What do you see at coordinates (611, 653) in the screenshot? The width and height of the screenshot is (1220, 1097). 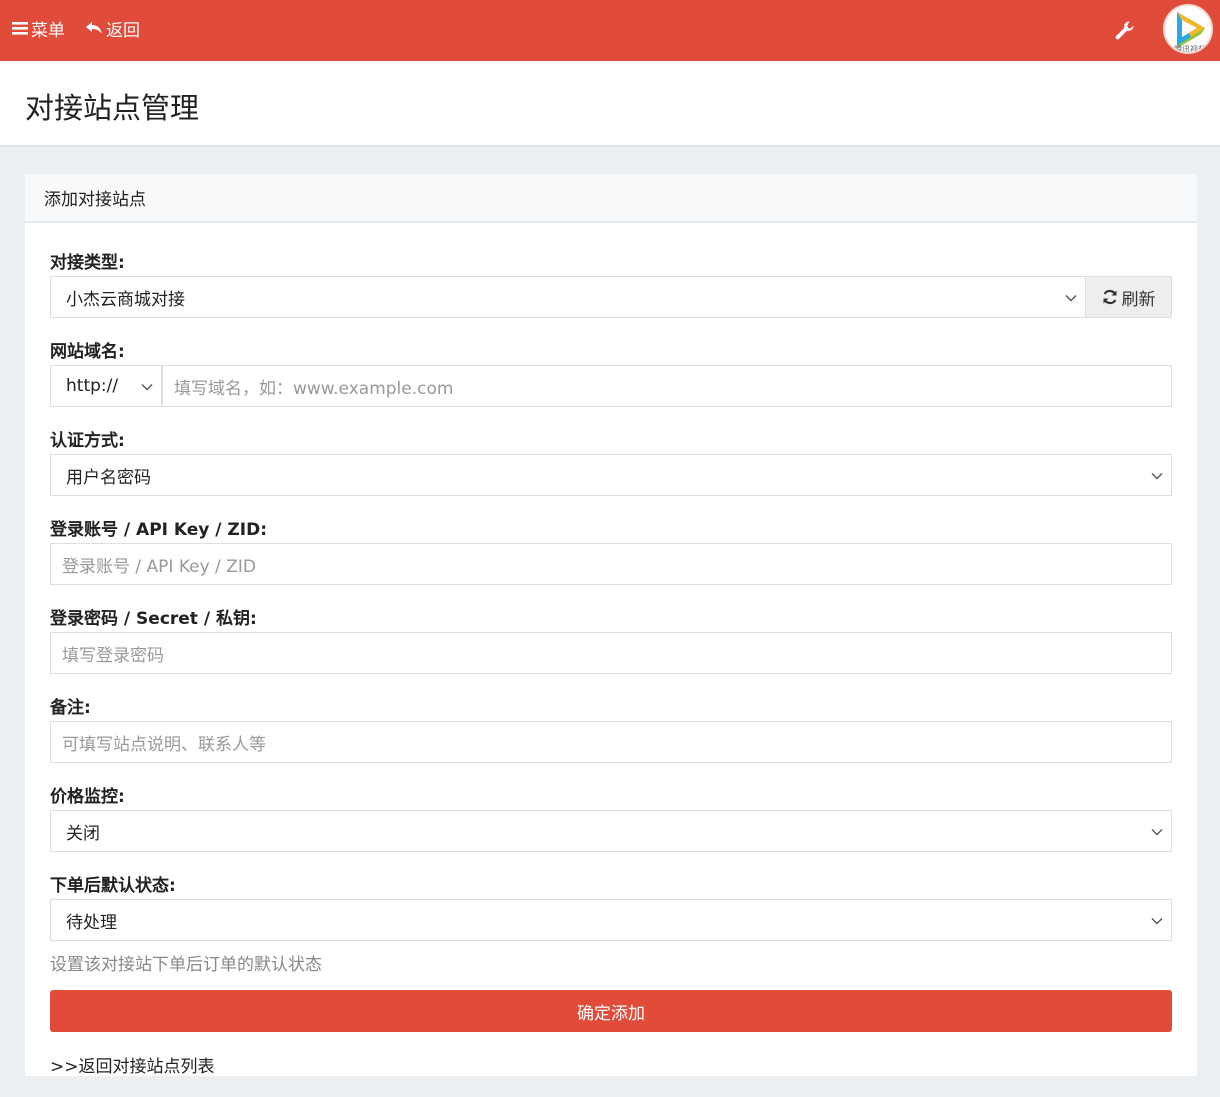 I see `password-input: 填写登录密码` at bounding box center [611, 653].